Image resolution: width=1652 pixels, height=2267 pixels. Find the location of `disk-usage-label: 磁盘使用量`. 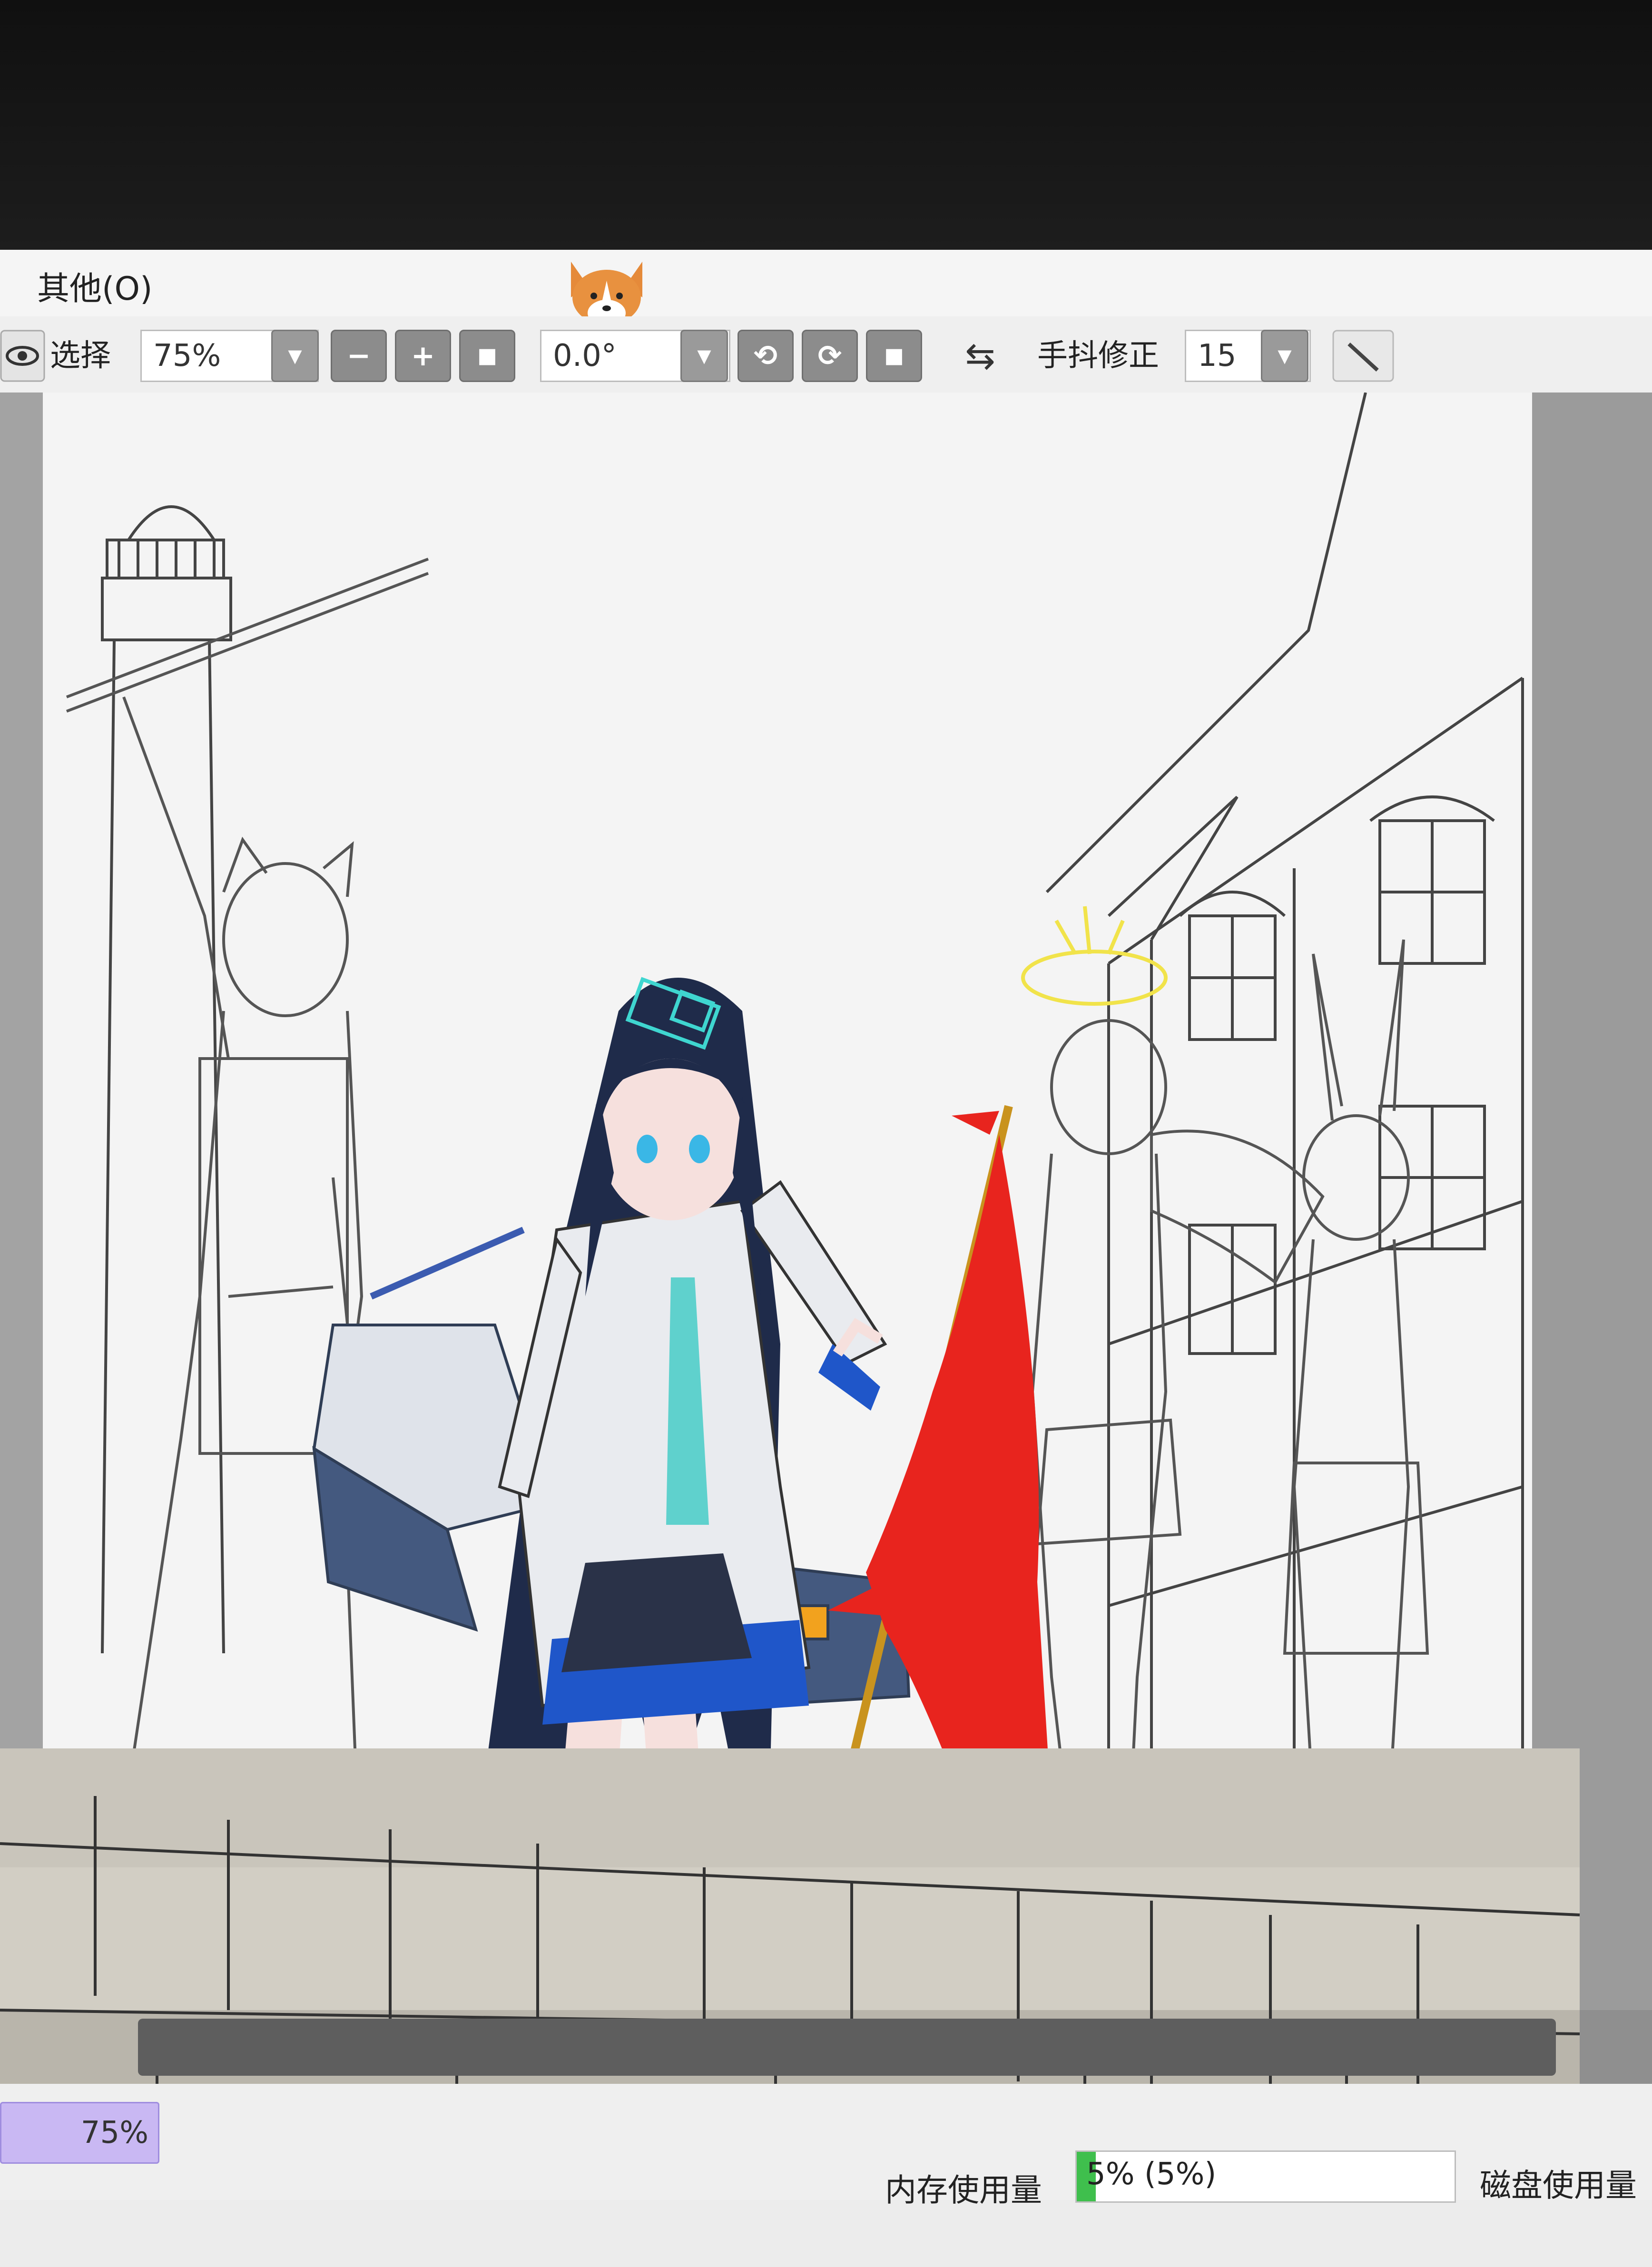

disk-usage-label: 磁盘使用量 is located at coordinates (1559, 2185).